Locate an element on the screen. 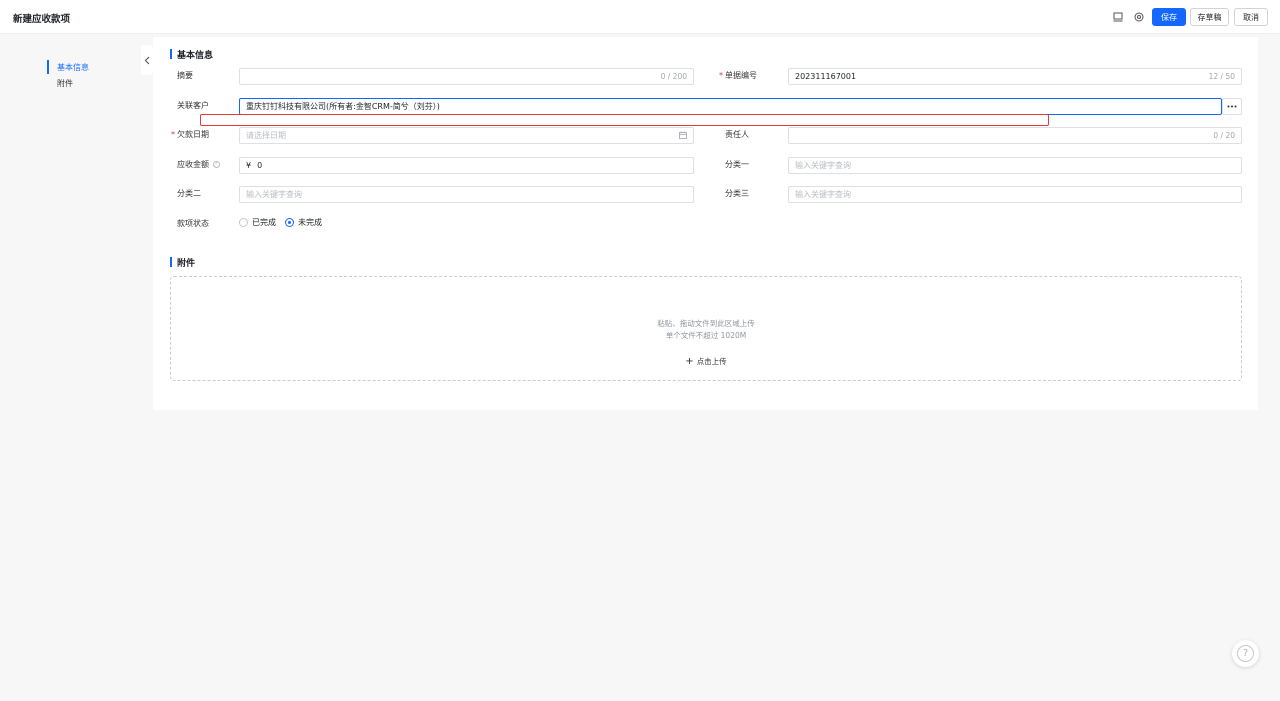 The image size is (1280, 701). owner-input: 0 / 20 is located at coordinates (1015, 135).